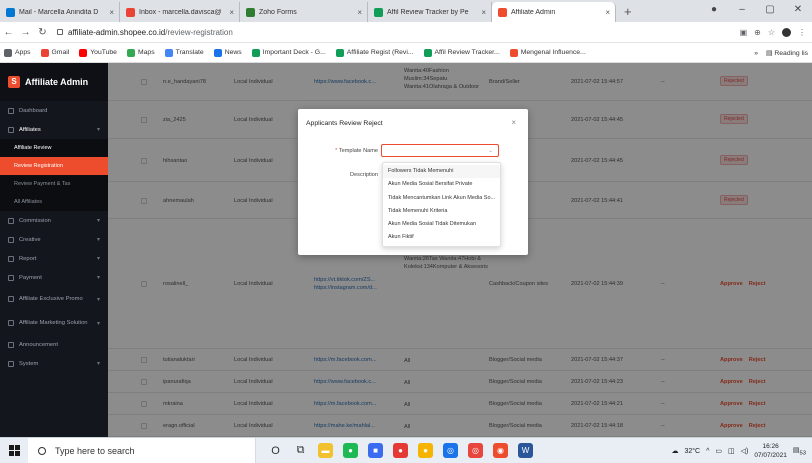 The image size is (812, 463). What do you see at coordinates (11, 258) in the screenshot?
I see `report-icon` at bounding box center [11, 258].